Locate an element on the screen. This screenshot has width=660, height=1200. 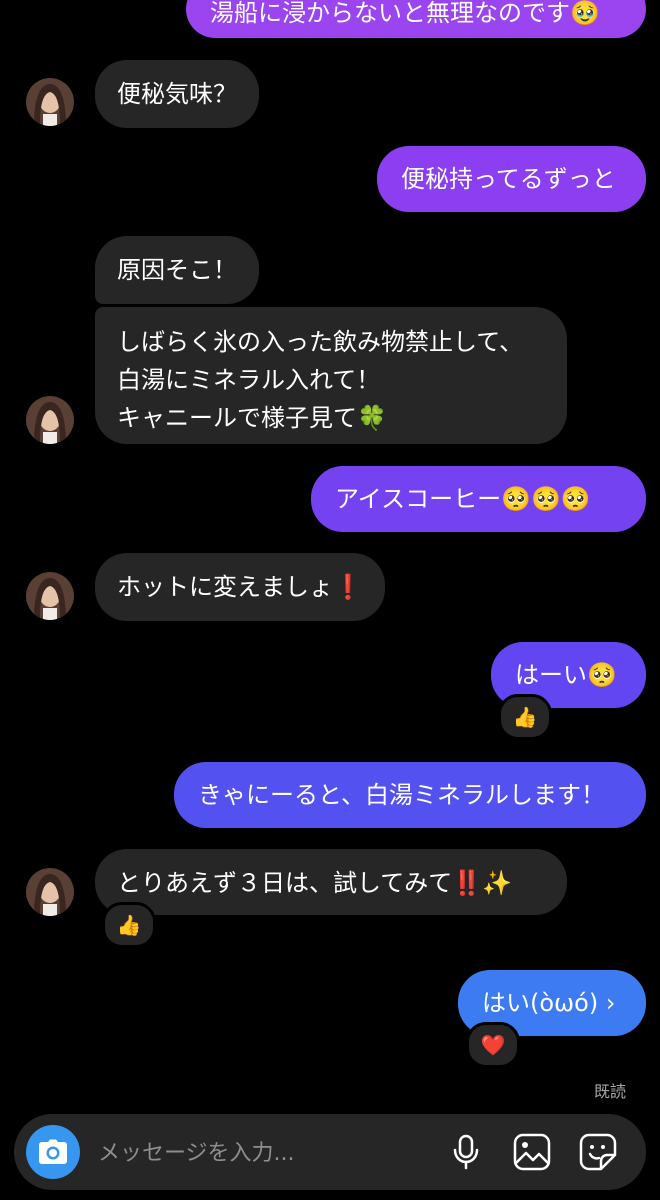
image-icon is located at coordinates (532, 1152).